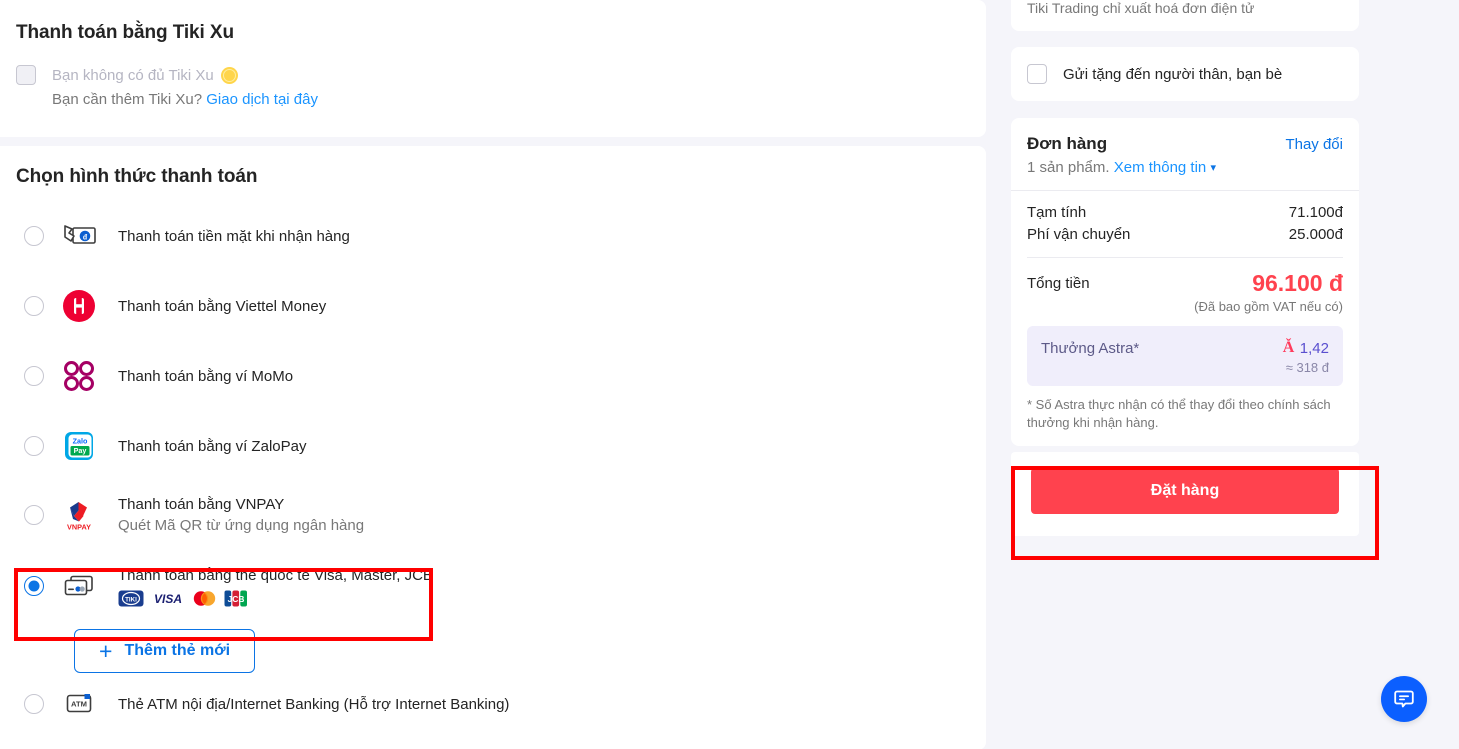 This screenshot has width=1459, height=749. What do you see at coordinates (34, 586) in the screenshot?
I see `radio-international-card` at bounding box center [34, 586].